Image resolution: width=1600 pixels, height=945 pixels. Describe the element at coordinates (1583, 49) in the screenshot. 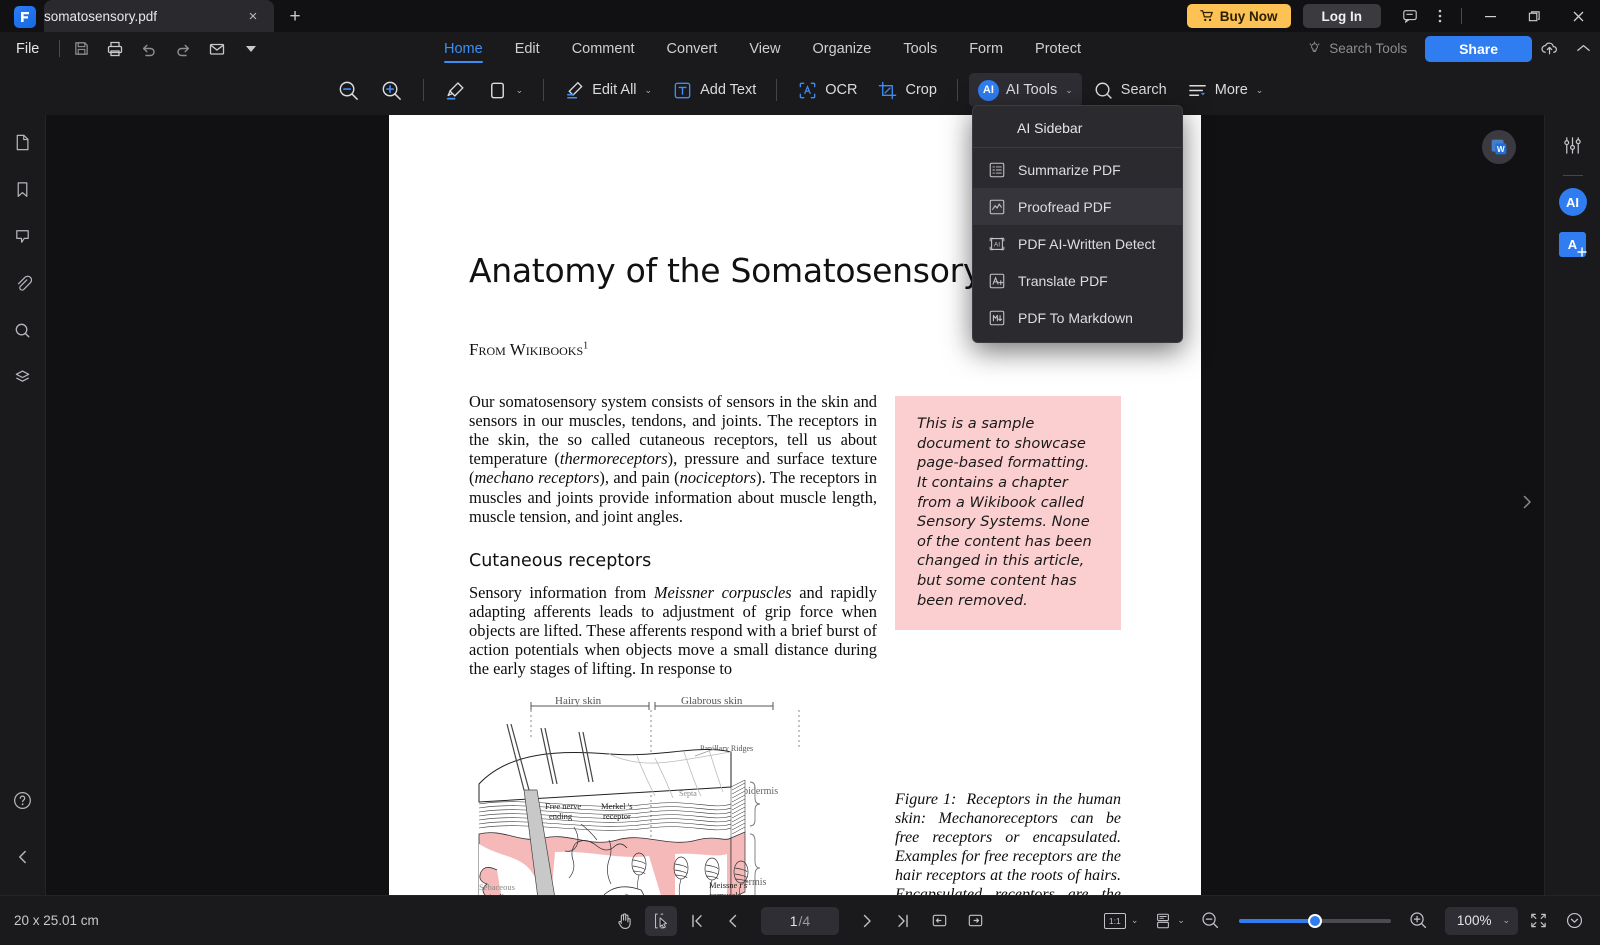

I see `collapse-ribbon-icon` at that location.